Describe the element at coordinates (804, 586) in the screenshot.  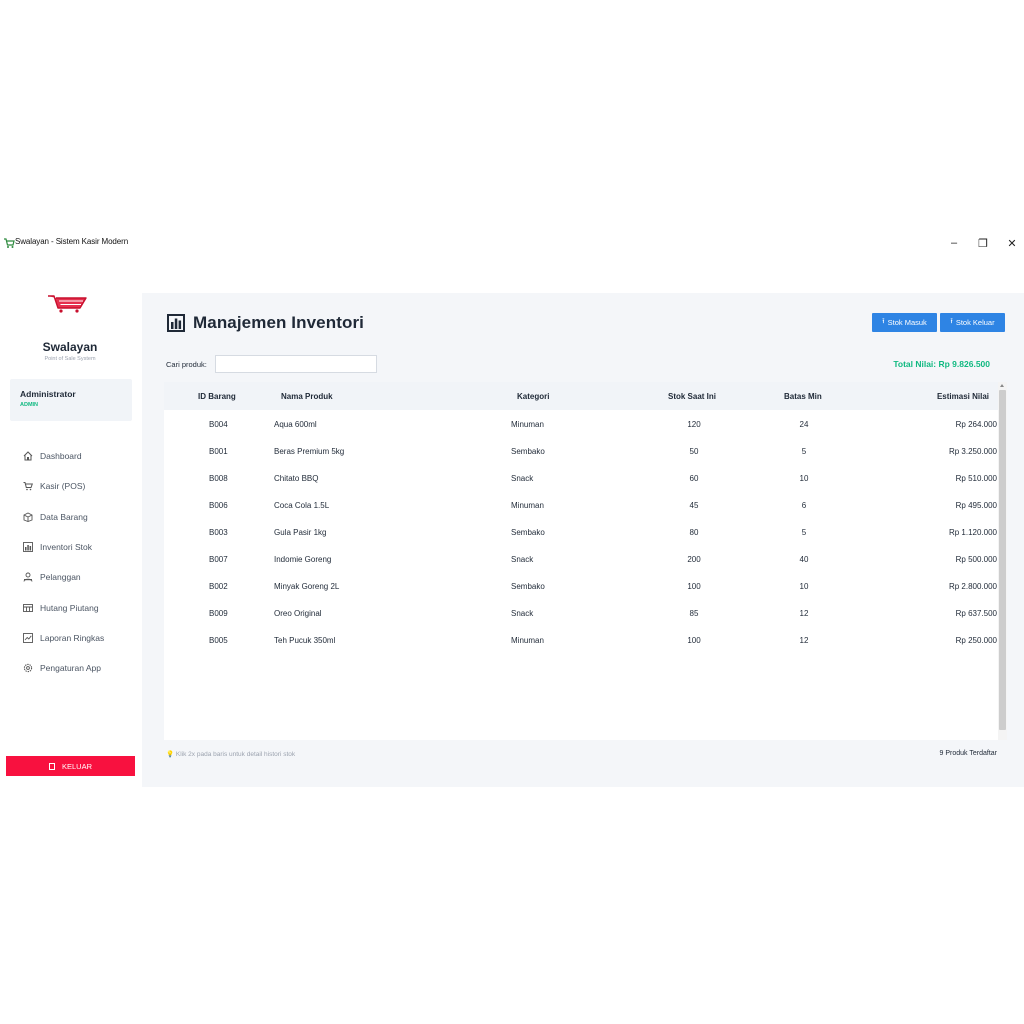
I see `cell-batas-min: 10` at that location.